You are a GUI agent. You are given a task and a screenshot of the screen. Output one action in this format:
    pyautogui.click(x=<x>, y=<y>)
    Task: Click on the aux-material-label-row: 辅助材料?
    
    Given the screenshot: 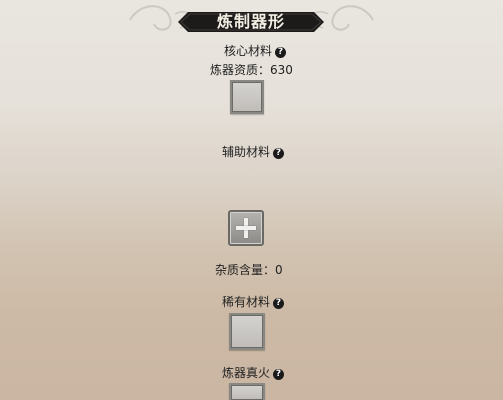 What is the action you would take?
    pyautogui.click(x=253, y=151)
    